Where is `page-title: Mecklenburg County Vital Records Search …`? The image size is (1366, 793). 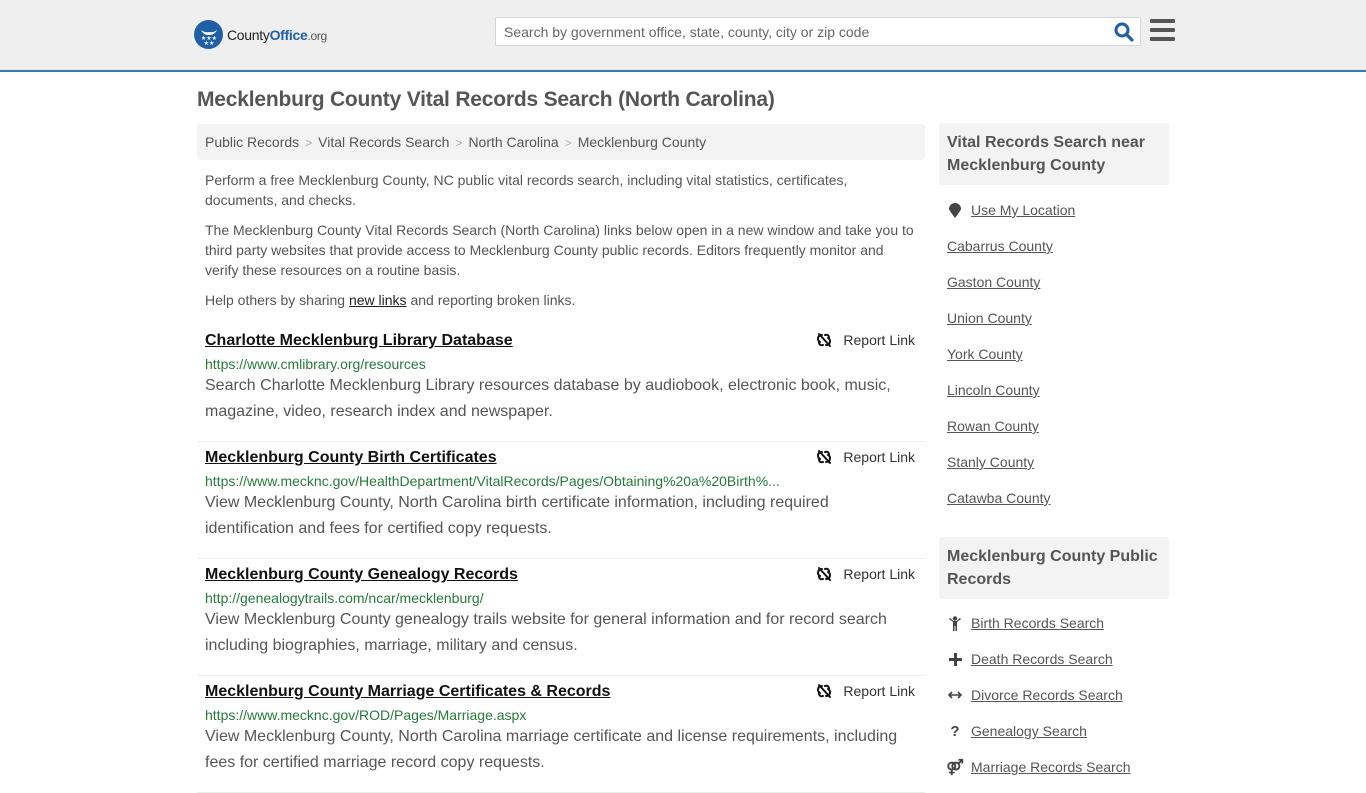 page-title: Mecklenburg County Vital Records Search … is located at coordinates (486, 99).